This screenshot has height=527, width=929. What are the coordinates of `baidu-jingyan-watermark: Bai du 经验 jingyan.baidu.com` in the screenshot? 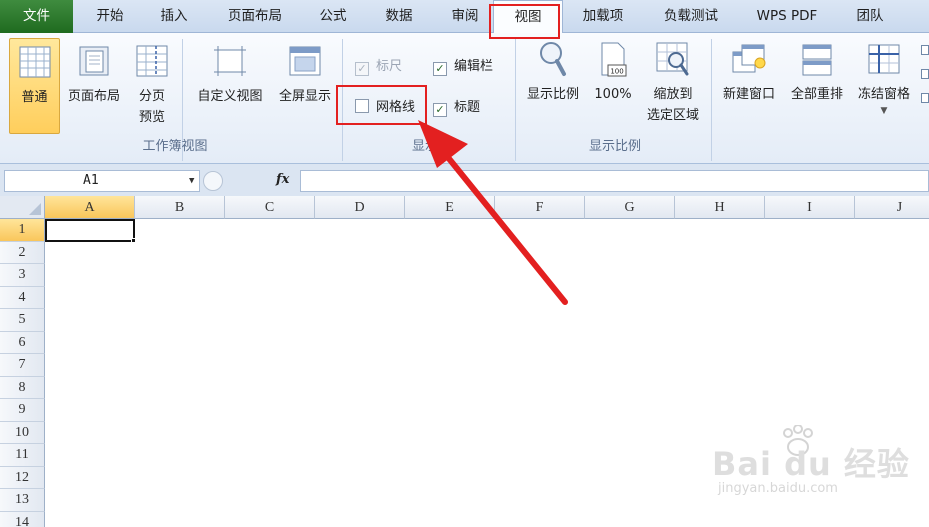 It's located at (812, 464).